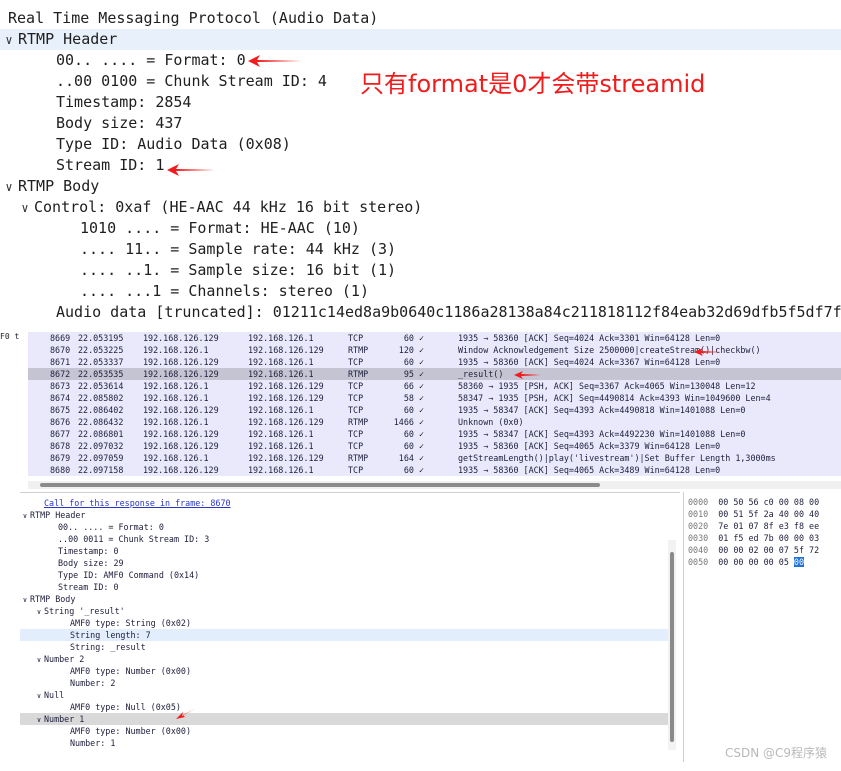  What do you see at coordinates (345, 683) in the screenshot?
I see `detail-line: Number: 2` at bounding box center [345, 683].